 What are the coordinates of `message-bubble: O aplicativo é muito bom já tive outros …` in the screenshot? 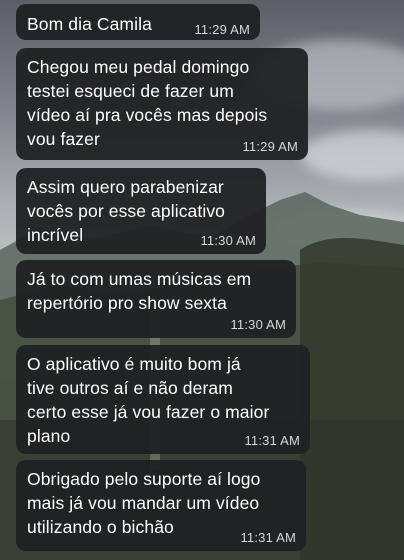 It's located at (163, 399).